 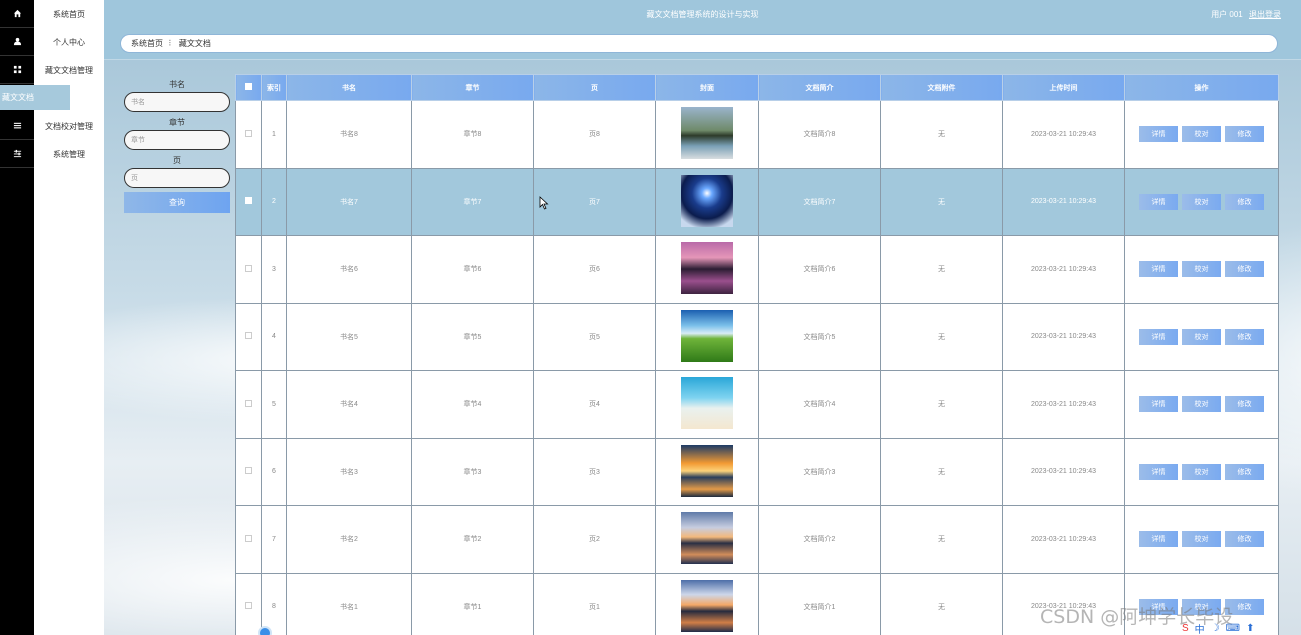 What do you see at coordinates (594, 471) in the screenshot?
I see `cell-page: 页3` at bounding box center [594, 471].